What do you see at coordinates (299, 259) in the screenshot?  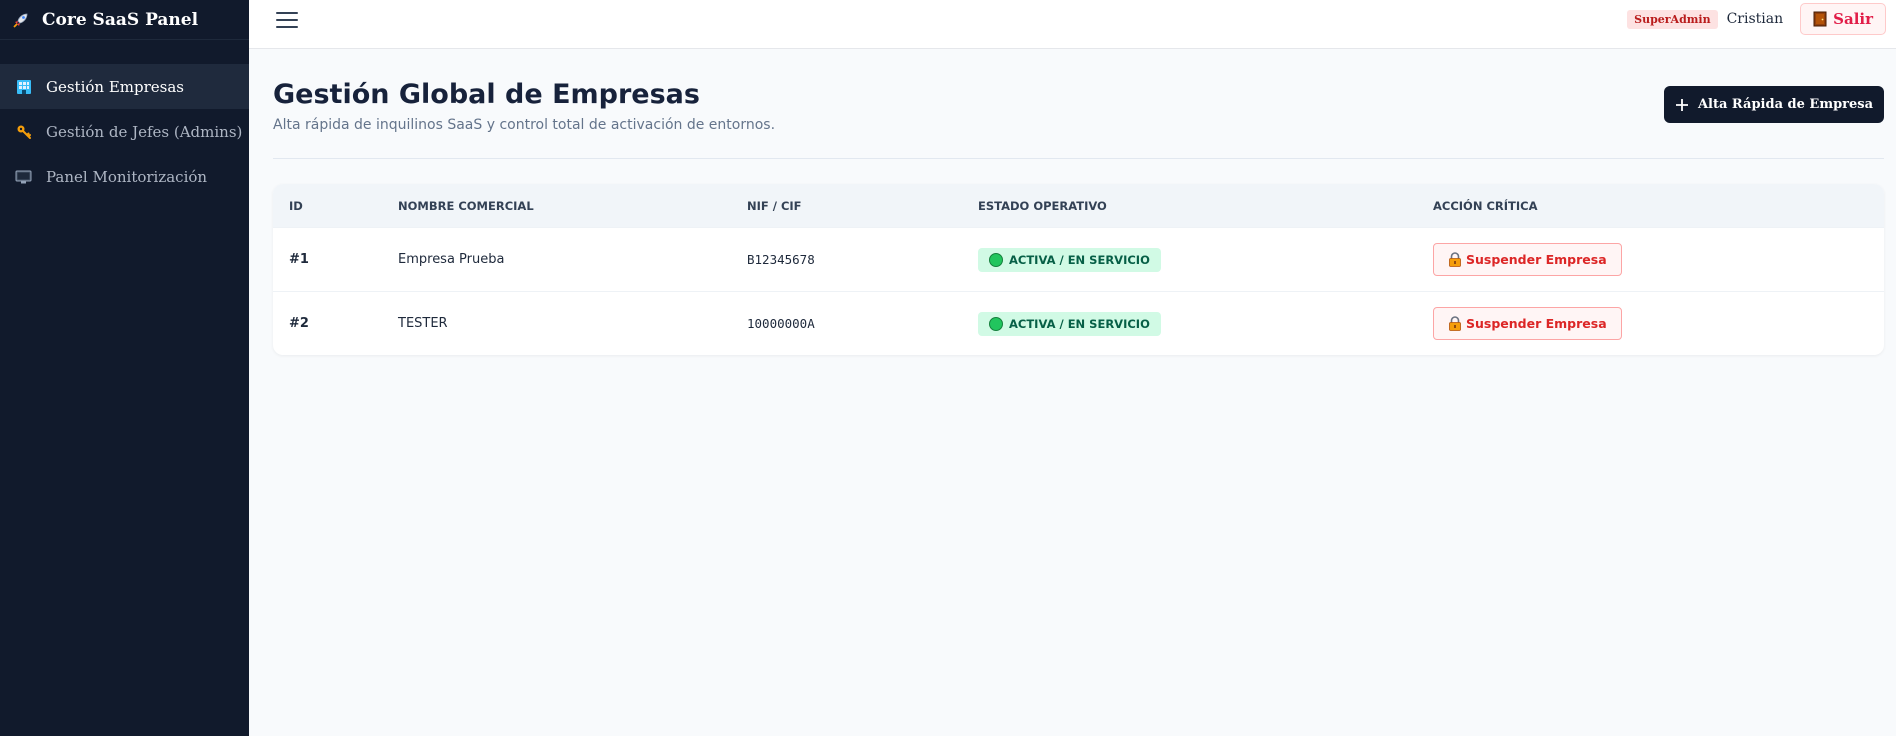 I see `row-id: #1` at bounding box center [299, 259].